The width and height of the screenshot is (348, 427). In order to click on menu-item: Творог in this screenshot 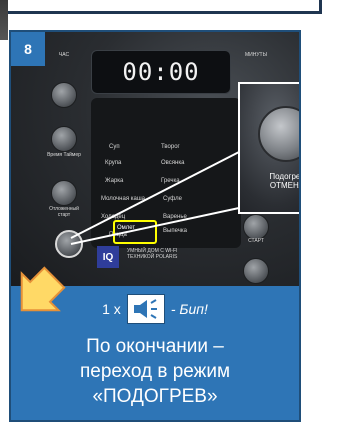, I will do `click(170, 147)`.